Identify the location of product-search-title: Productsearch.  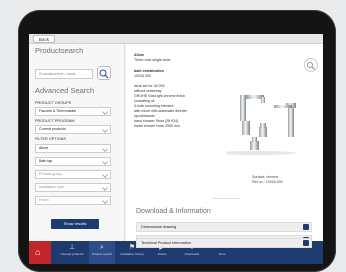
(59, 50).